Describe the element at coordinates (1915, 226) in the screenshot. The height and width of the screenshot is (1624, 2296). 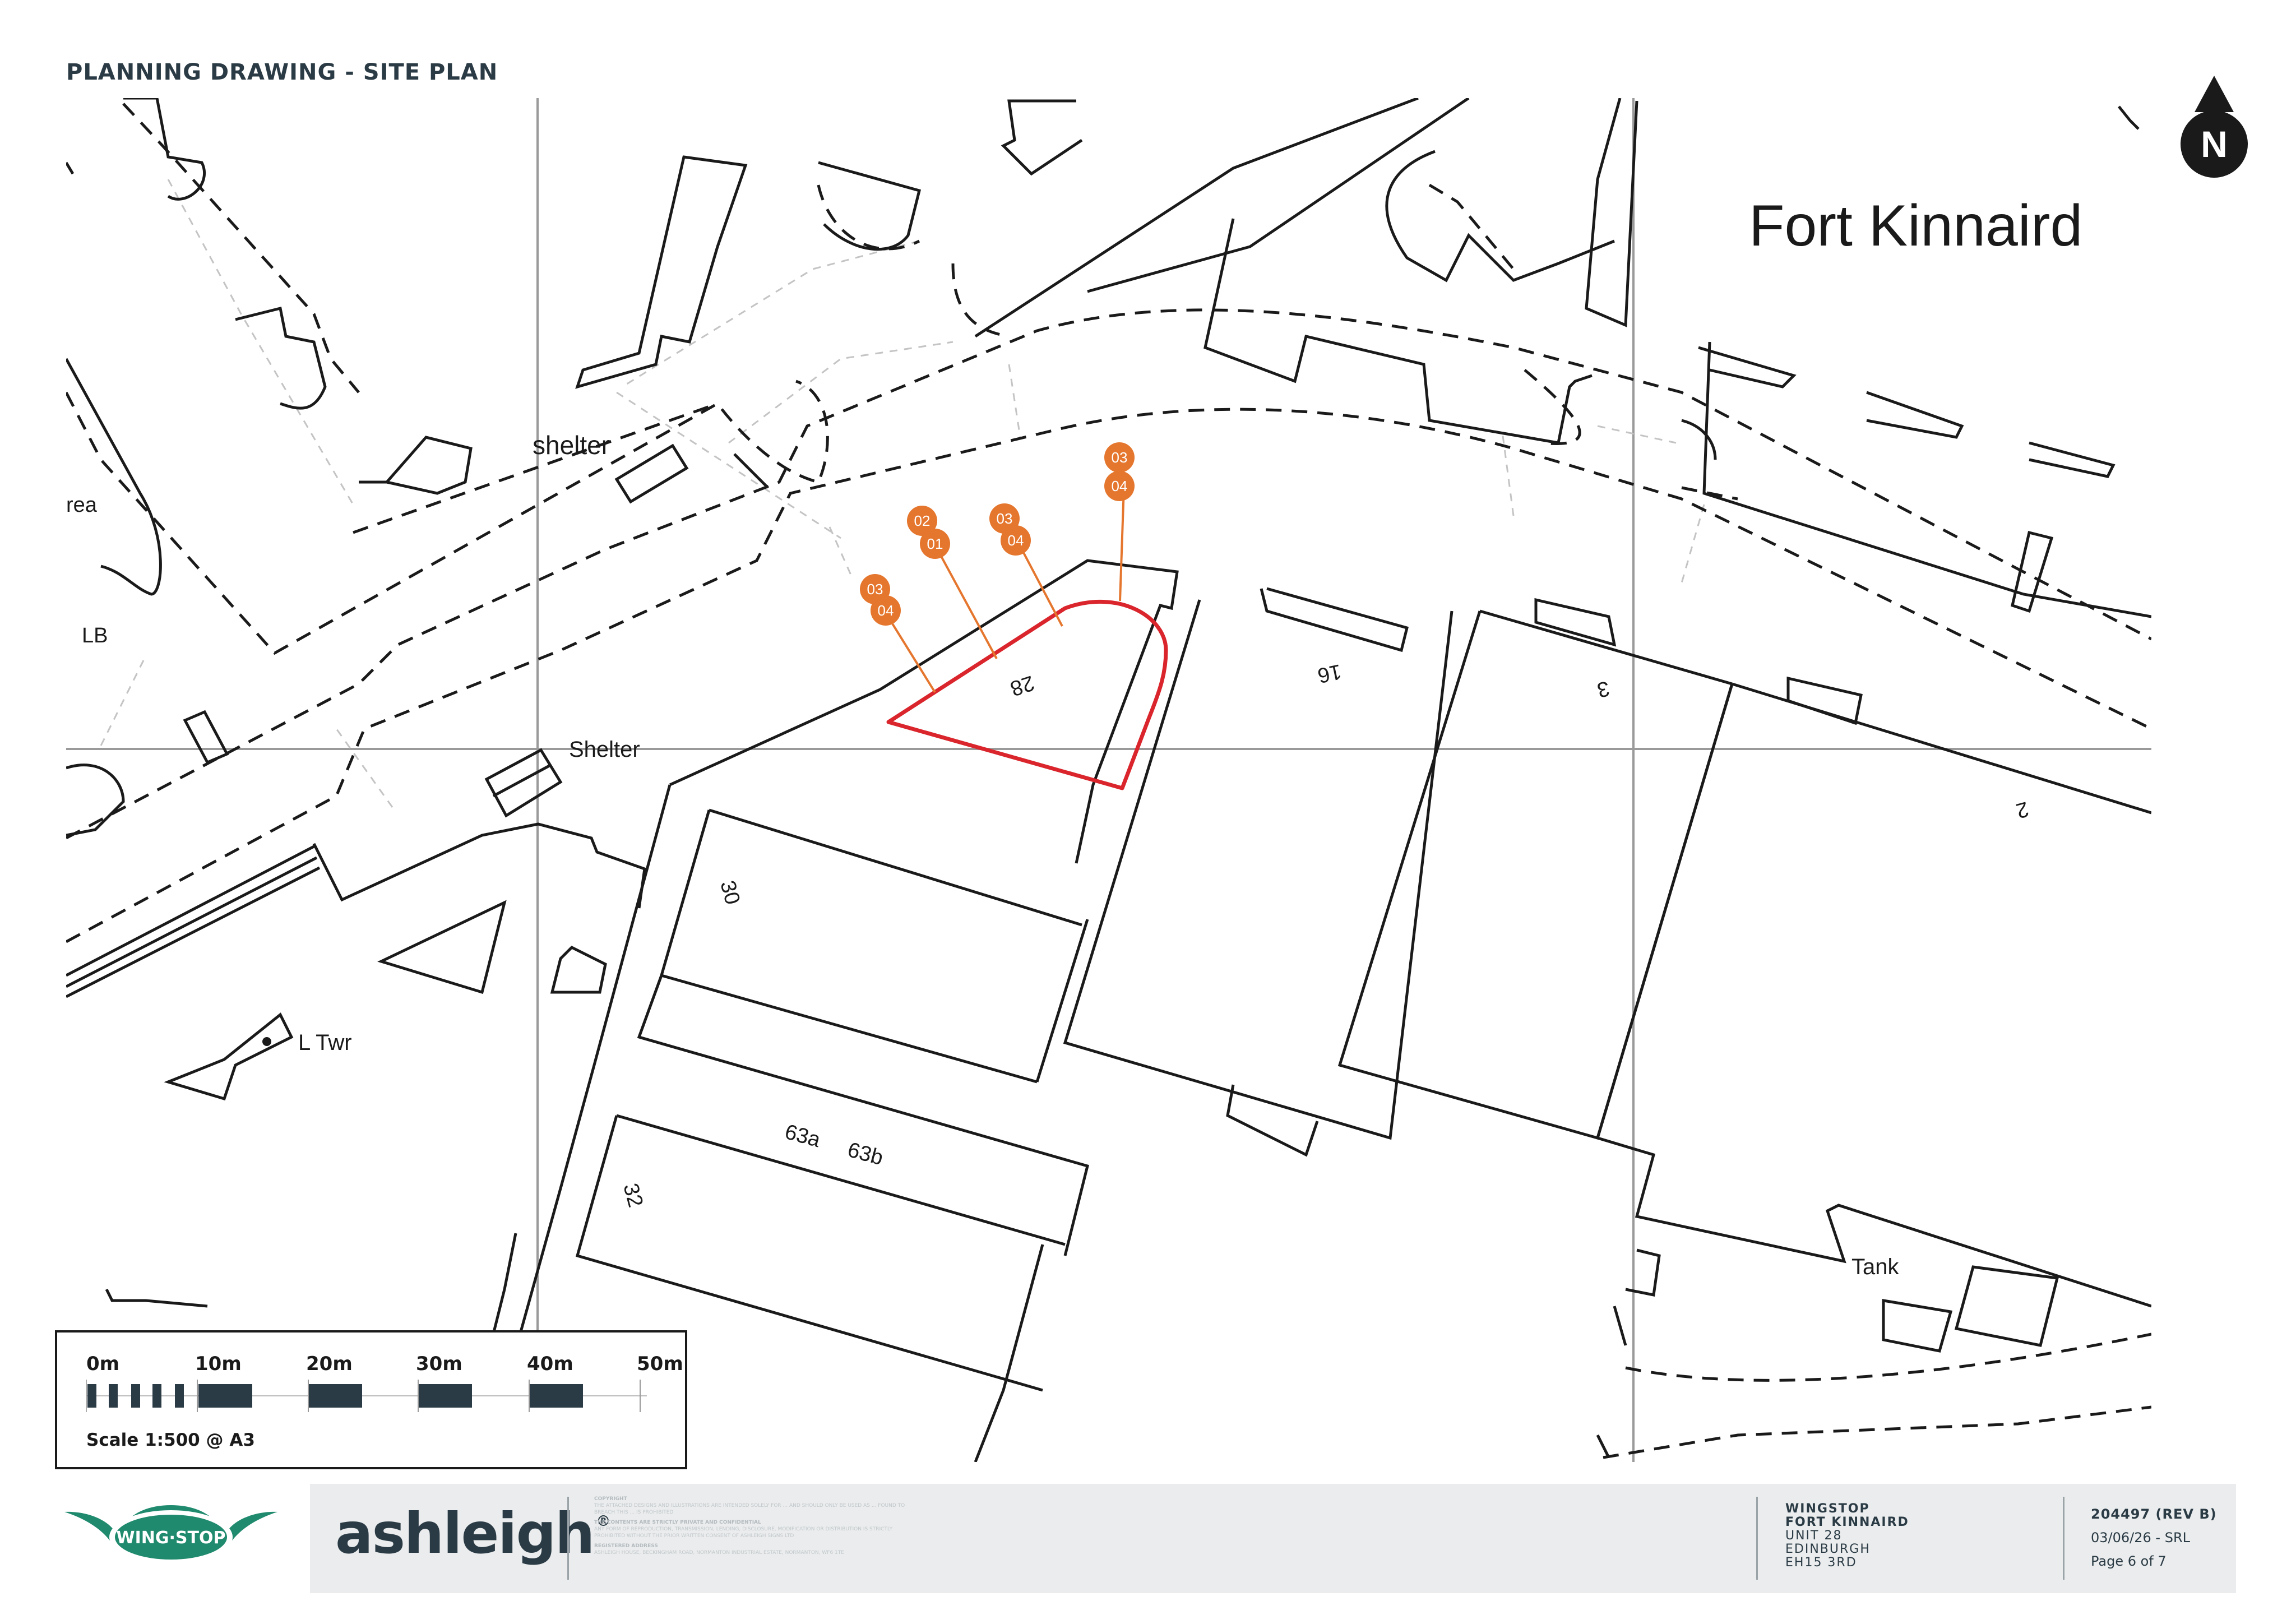
I see `place-name: Fort Kinnaird` at that location.